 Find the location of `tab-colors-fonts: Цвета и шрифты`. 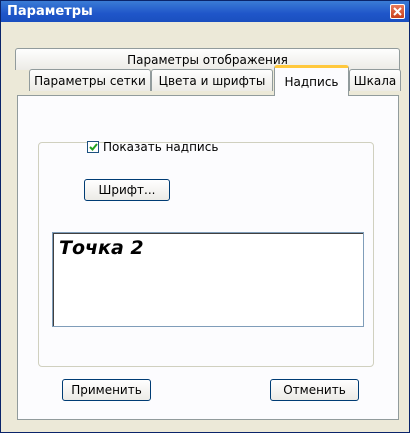

tab-colors-fonts: Цвета и шрифты is located at coordinates (212, 80).